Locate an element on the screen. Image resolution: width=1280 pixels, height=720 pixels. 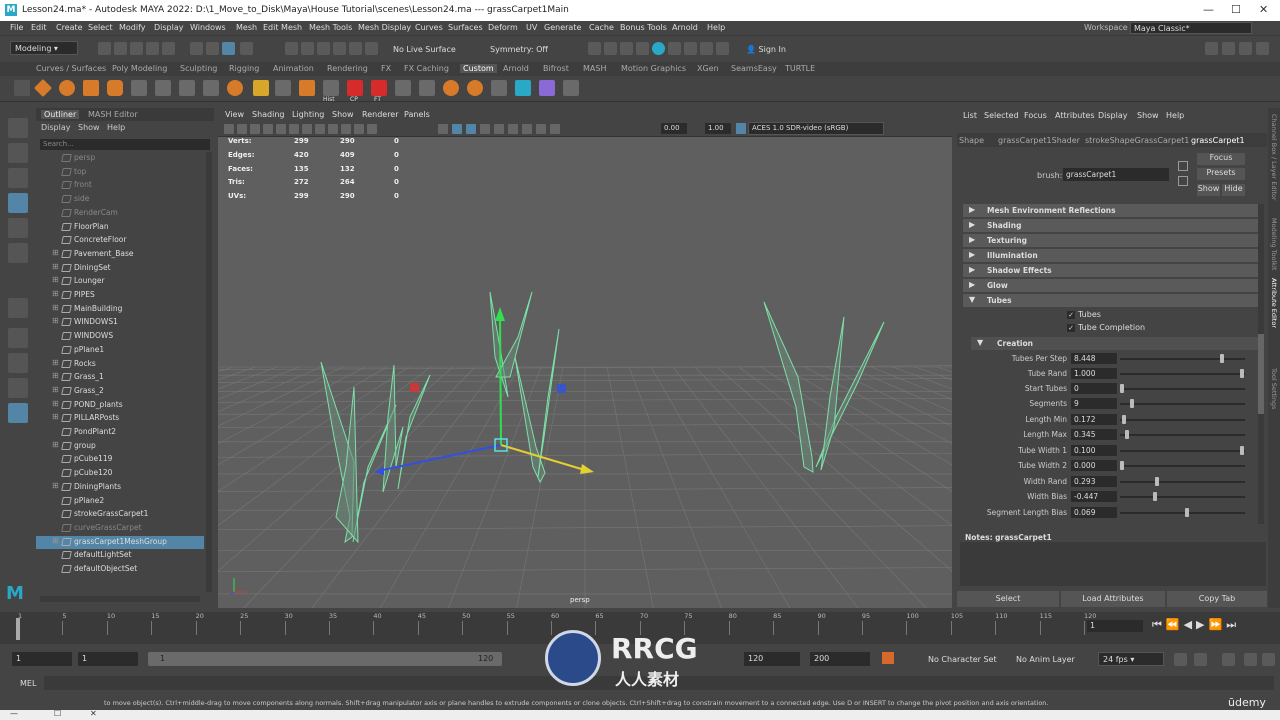
outliner-item: strokeGrassCarpet1 is located at coordinates (120, 514).